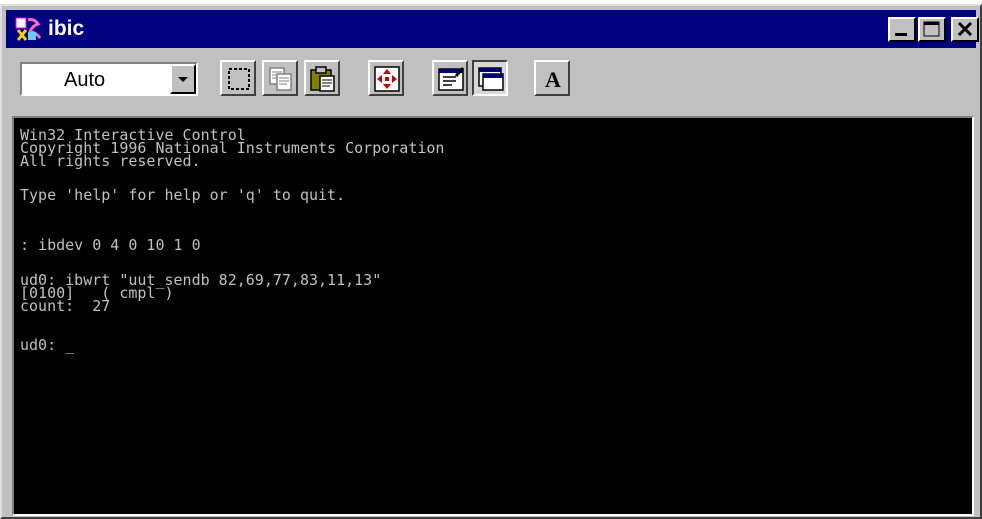 The image size is (982, 519). I want to click on mode-select-value: Auto, so click(85, 80).